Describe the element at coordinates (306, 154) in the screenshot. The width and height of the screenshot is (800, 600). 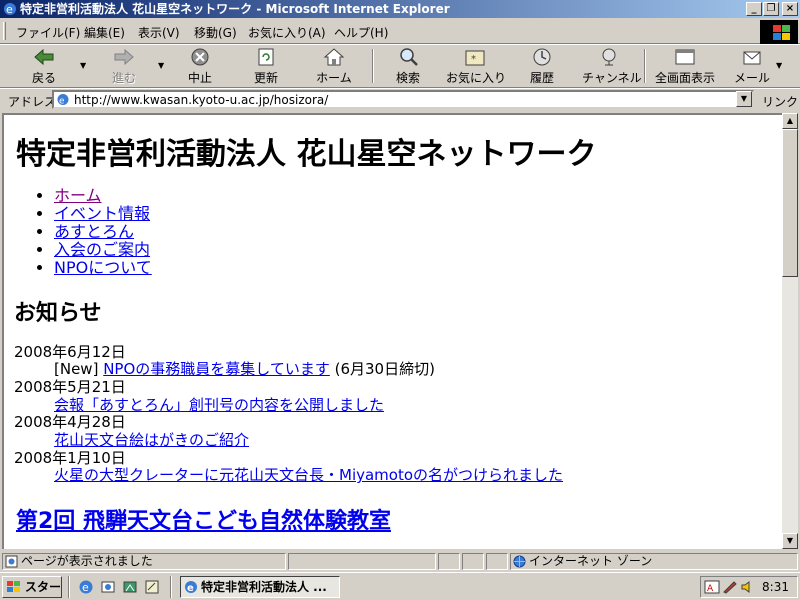
I see `page-title: 特定非営利活動法人 花山星空ネットワーク` at that location.